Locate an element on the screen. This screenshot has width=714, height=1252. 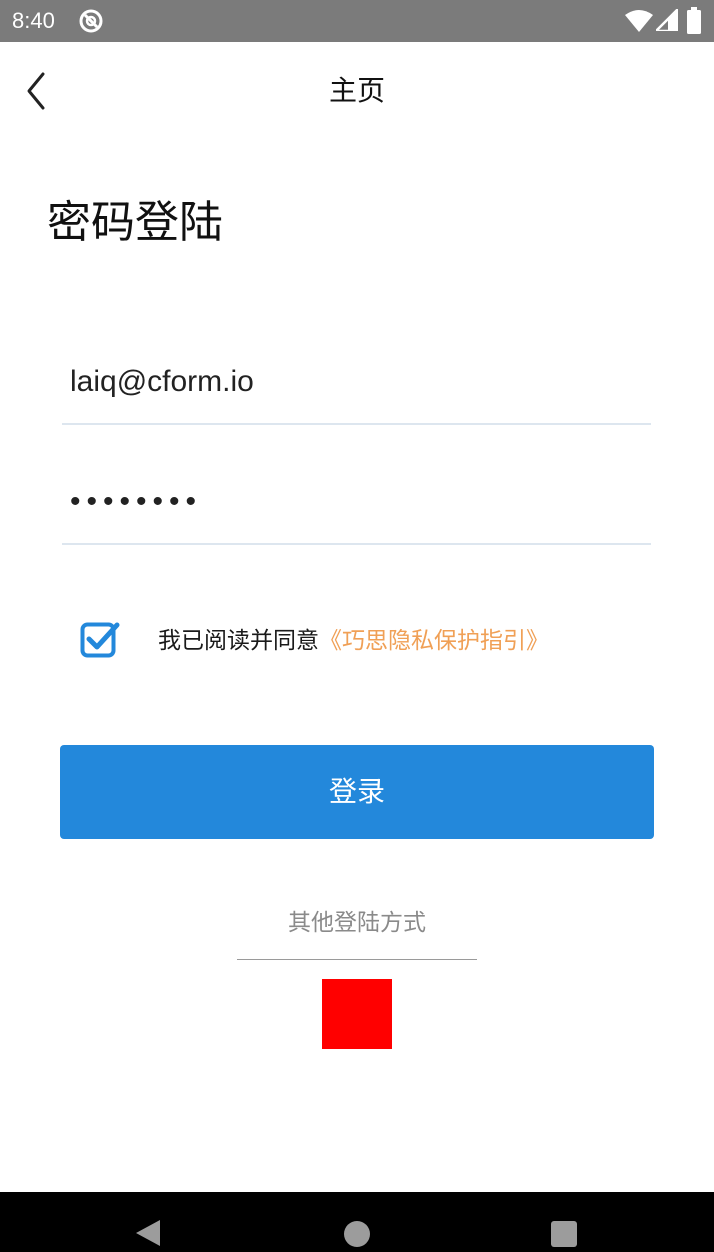
privacy-policy-link: 《巧思隐私保护指引》 is located at coordinates (434, 641).